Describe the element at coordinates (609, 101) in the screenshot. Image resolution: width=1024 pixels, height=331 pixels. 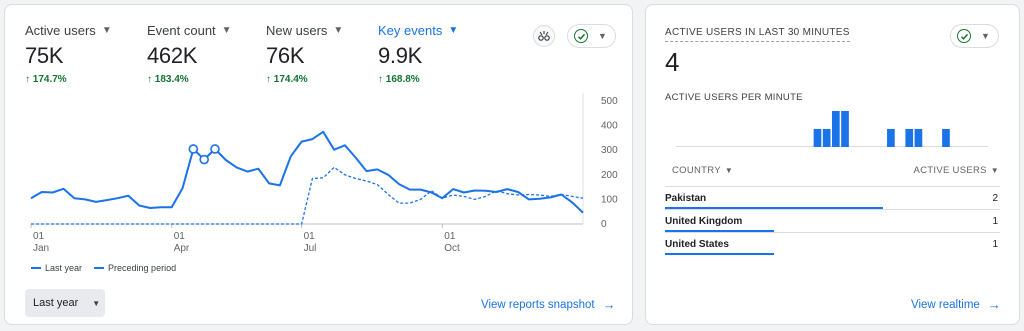
I see `y-tick-label: 500` at that location.